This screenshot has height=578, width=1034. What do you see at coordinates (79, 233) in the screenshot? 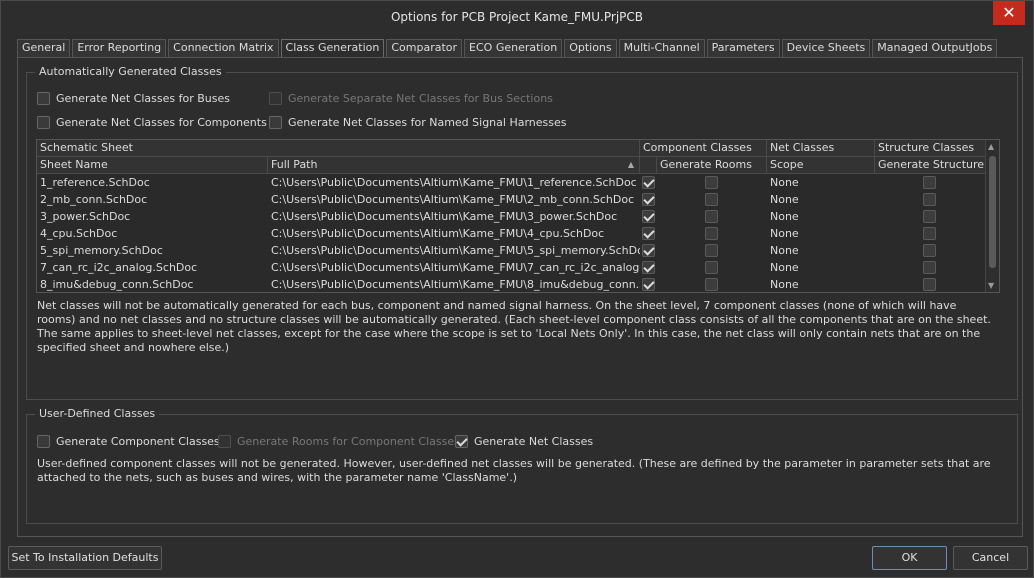
I see `sheet-name-cell: 4_cpu.SchDoc` at bounding box center [79, 233].